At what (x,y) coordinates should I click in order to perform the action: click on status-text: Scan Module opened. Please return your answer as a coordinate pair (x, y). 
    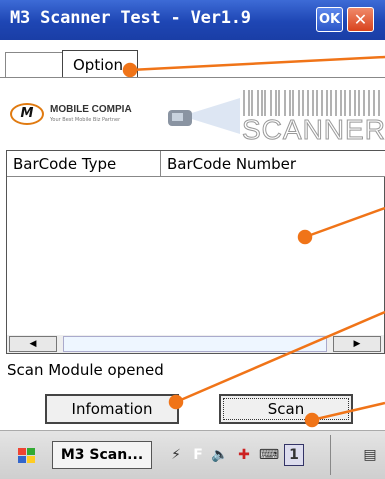
    Looking at the image, I should click on (85, 370).